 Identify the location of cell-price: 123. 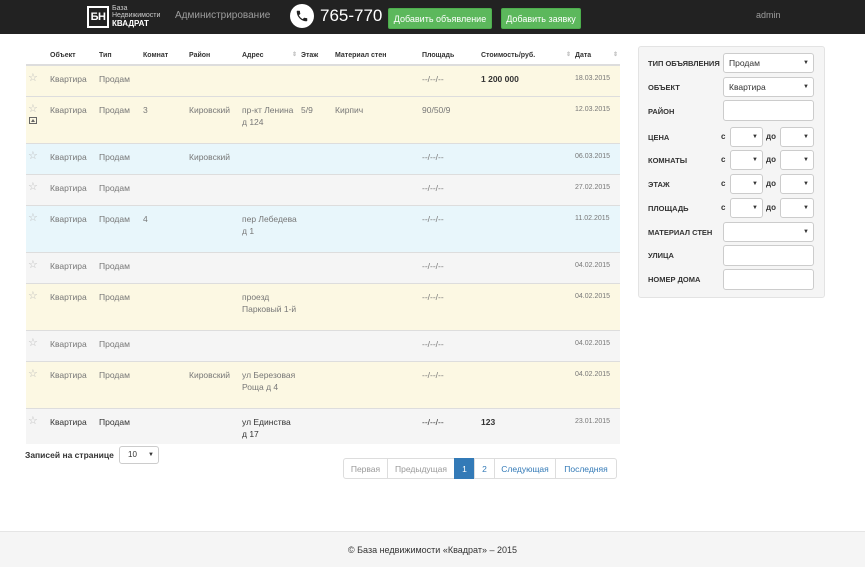
(526, 425).